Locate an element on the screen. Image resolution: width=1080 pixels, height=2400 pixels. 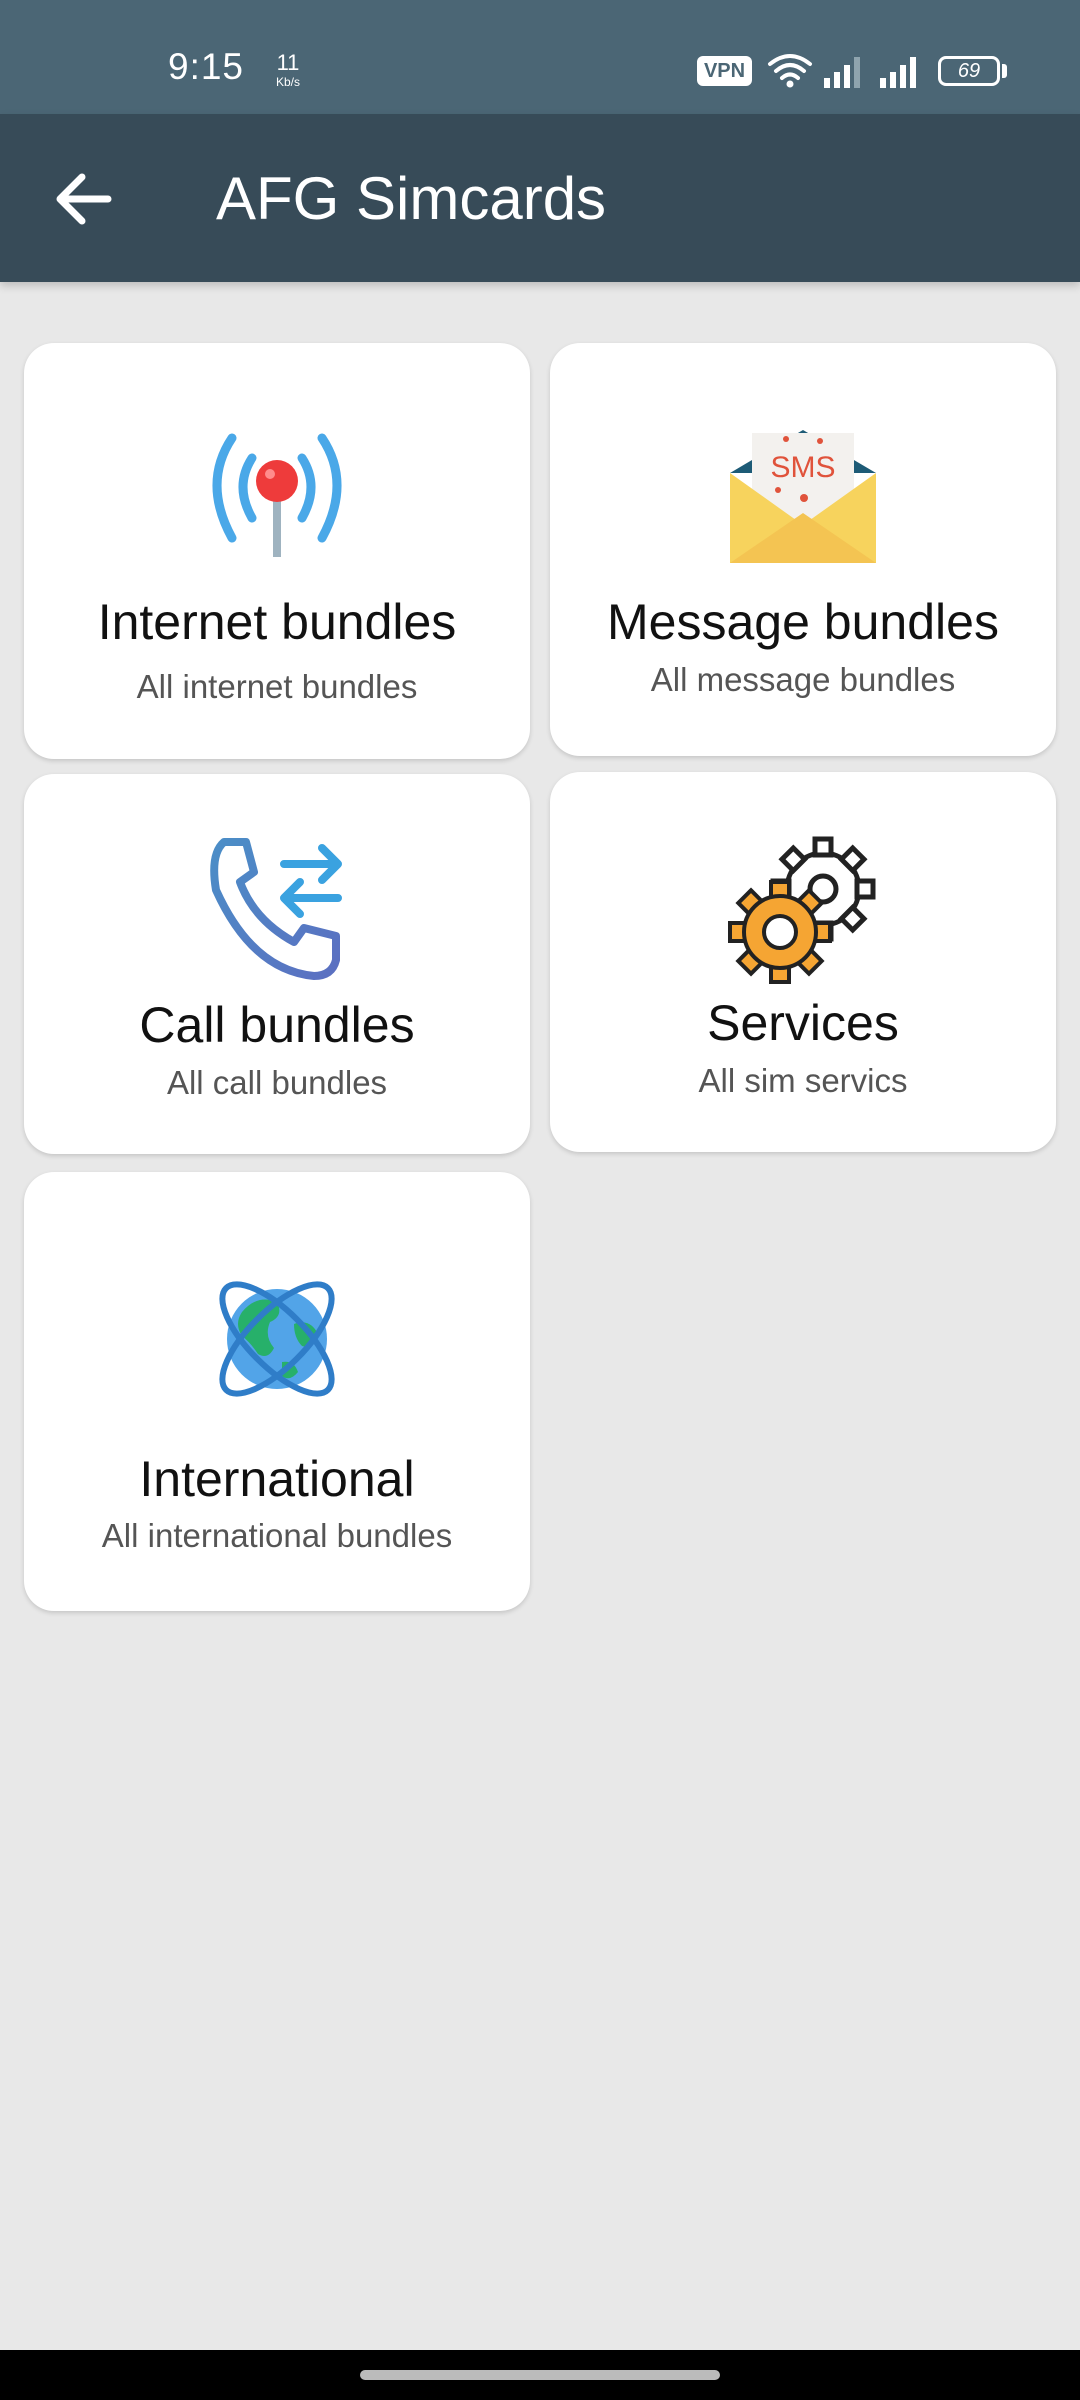
globe-icon is located at coordinates (277, 1339).